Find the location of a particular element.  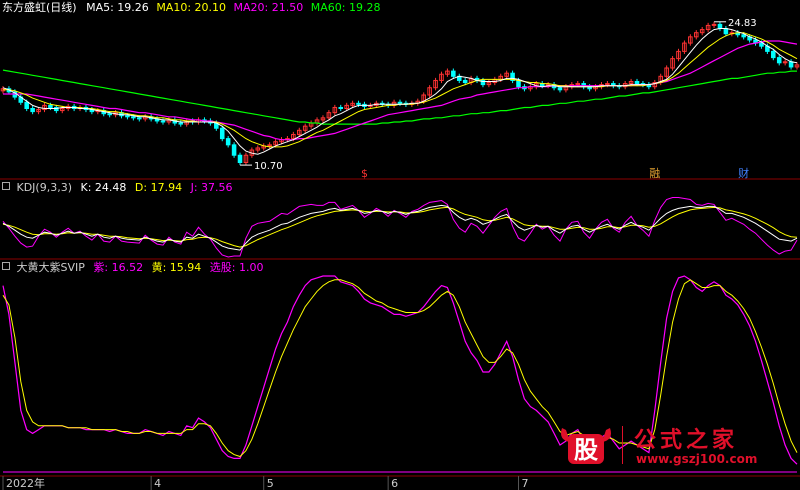

indicator-header: 大黄大紫SVIP 紫: 16.52 黄: 15.94 选股: 1.00 is located at coordinates (133, 267).